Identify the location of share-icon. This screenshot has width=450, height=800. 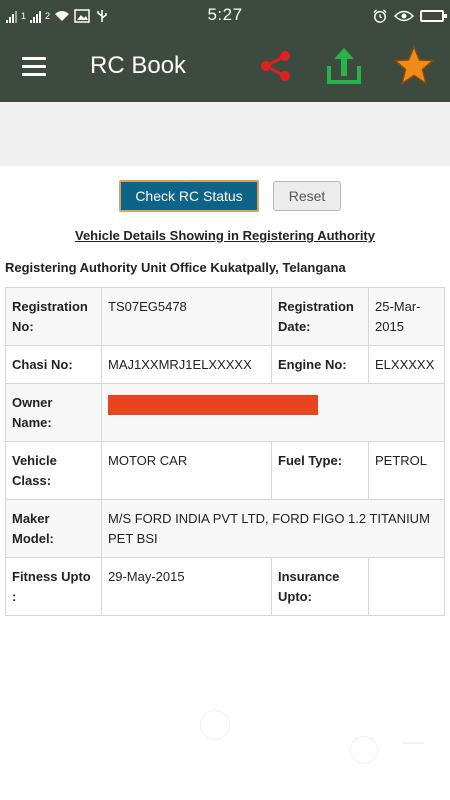
(276, 66).